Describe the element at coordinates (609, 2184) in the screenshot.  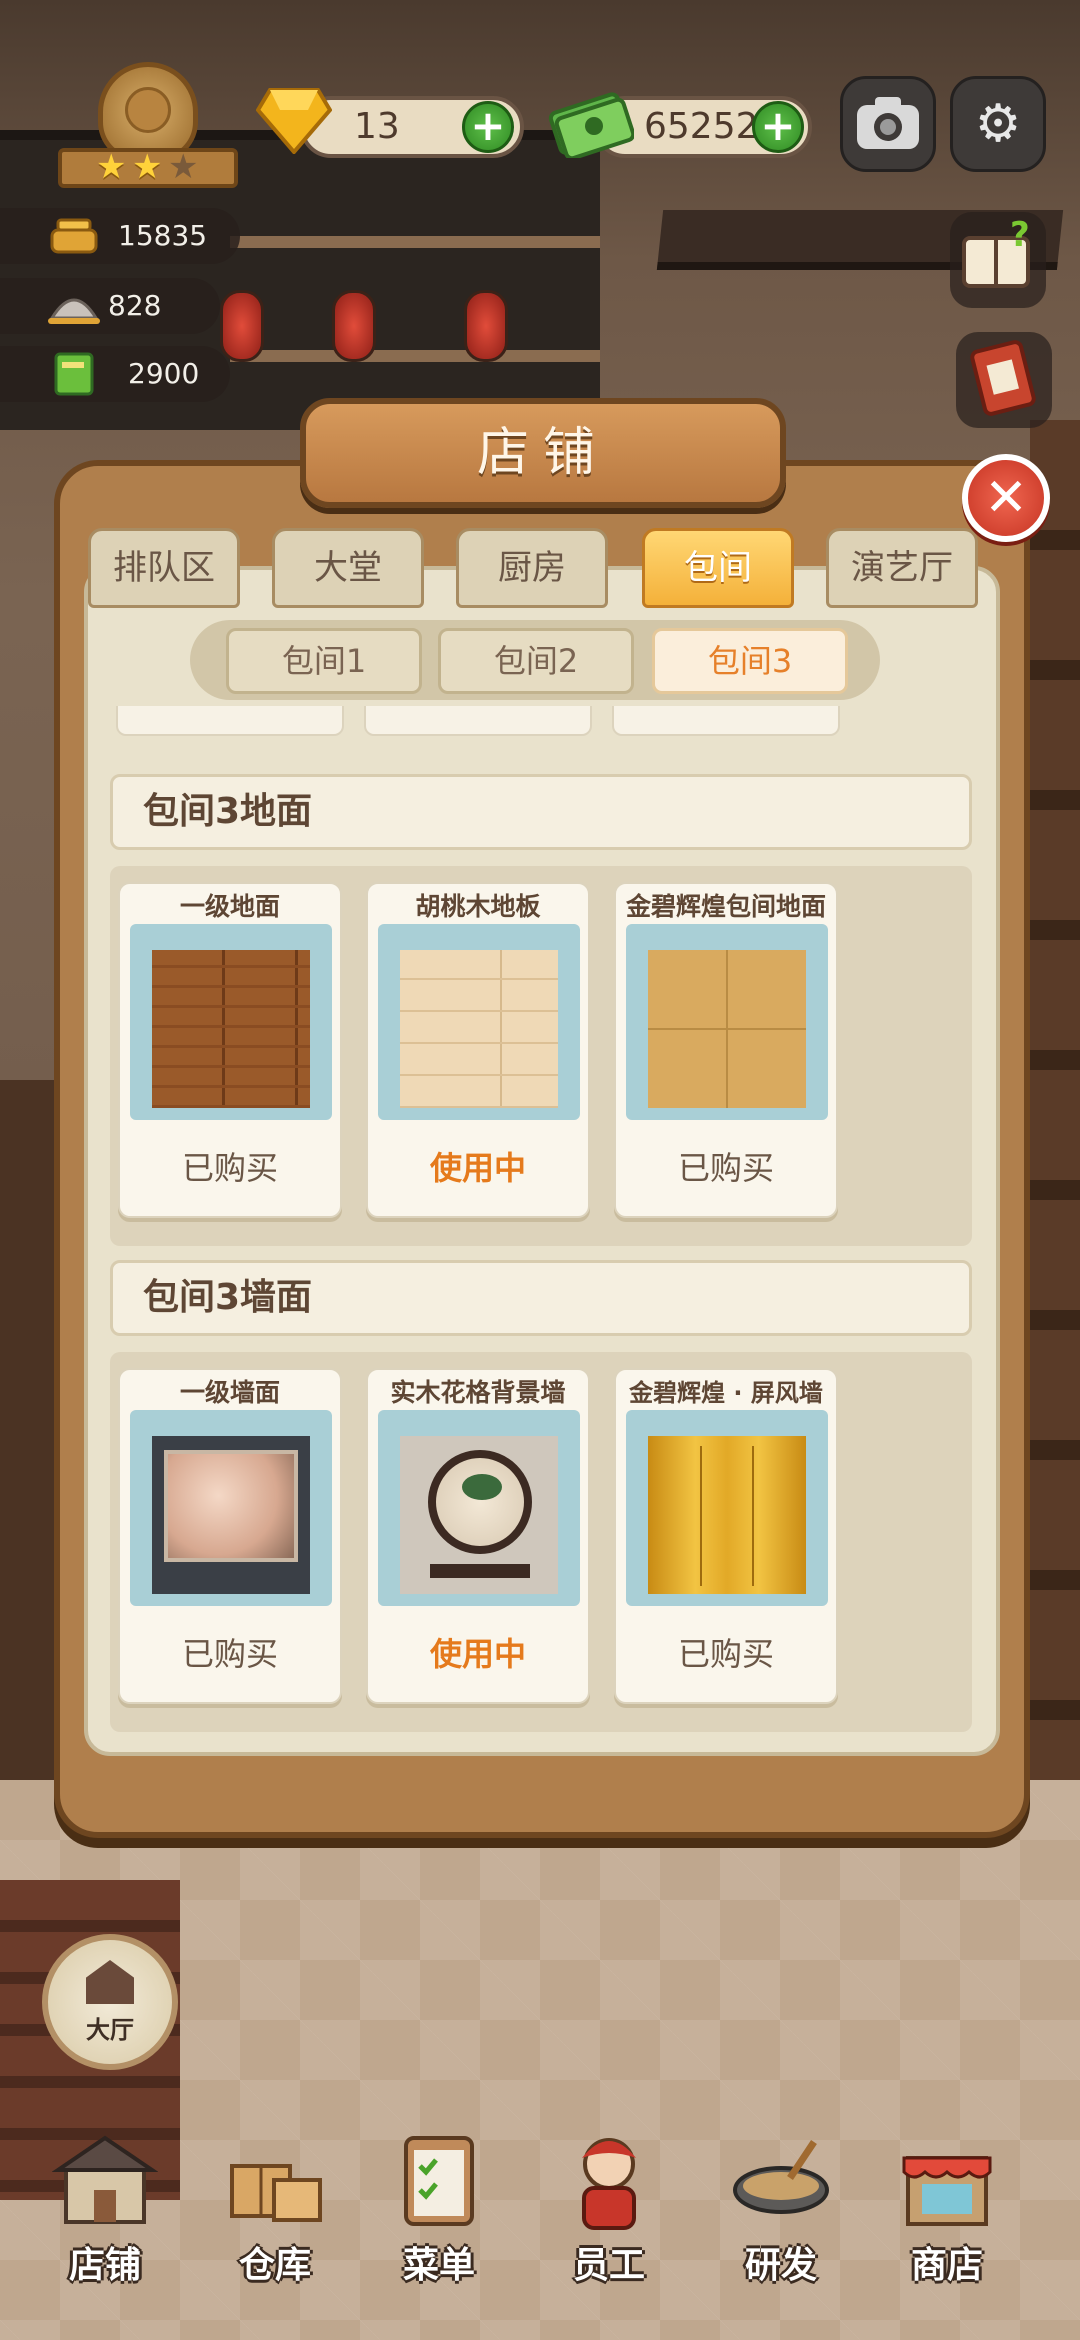
I see `waiter-icon` at that location.